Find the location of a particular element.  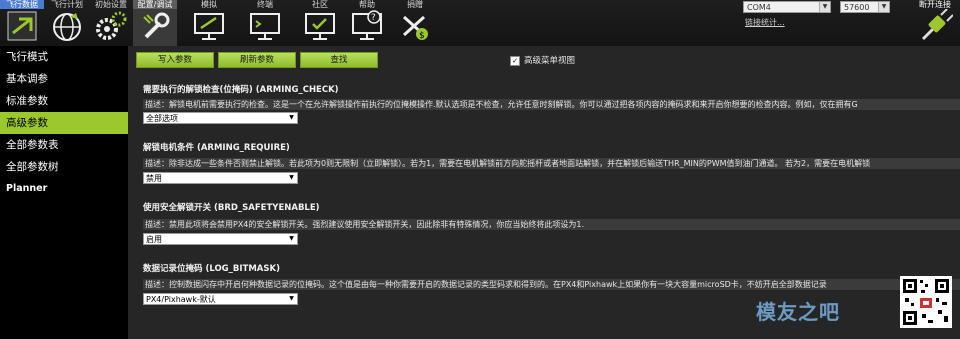

write-params-button: 写入参数 is located at coordinates (175, 60).